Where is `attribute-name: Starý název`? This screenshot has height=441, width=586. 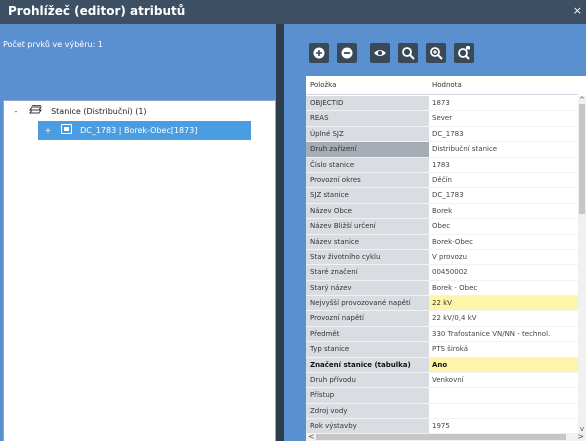 attribute-name: Starý název is located at coordinates (367, 288).